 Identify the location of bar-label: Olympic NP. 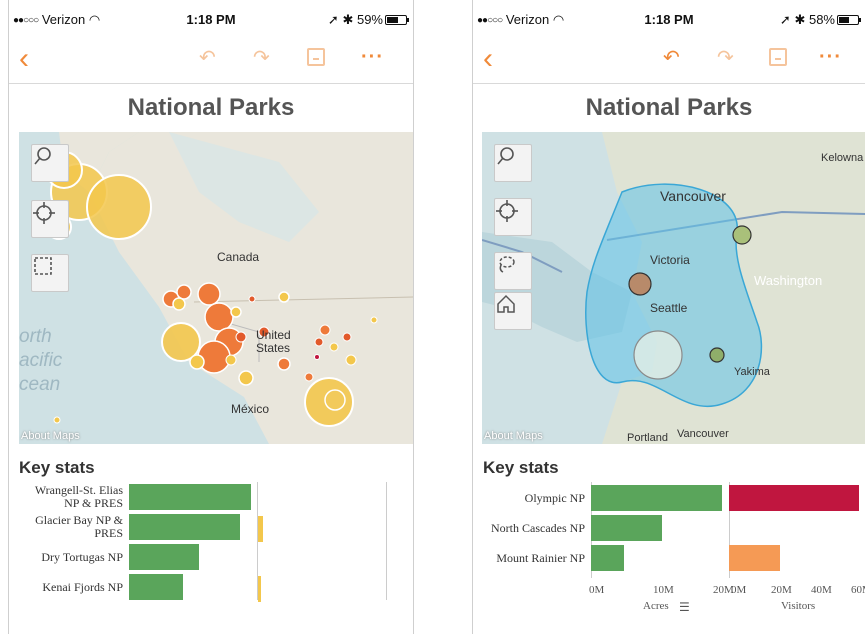
(554, 498).